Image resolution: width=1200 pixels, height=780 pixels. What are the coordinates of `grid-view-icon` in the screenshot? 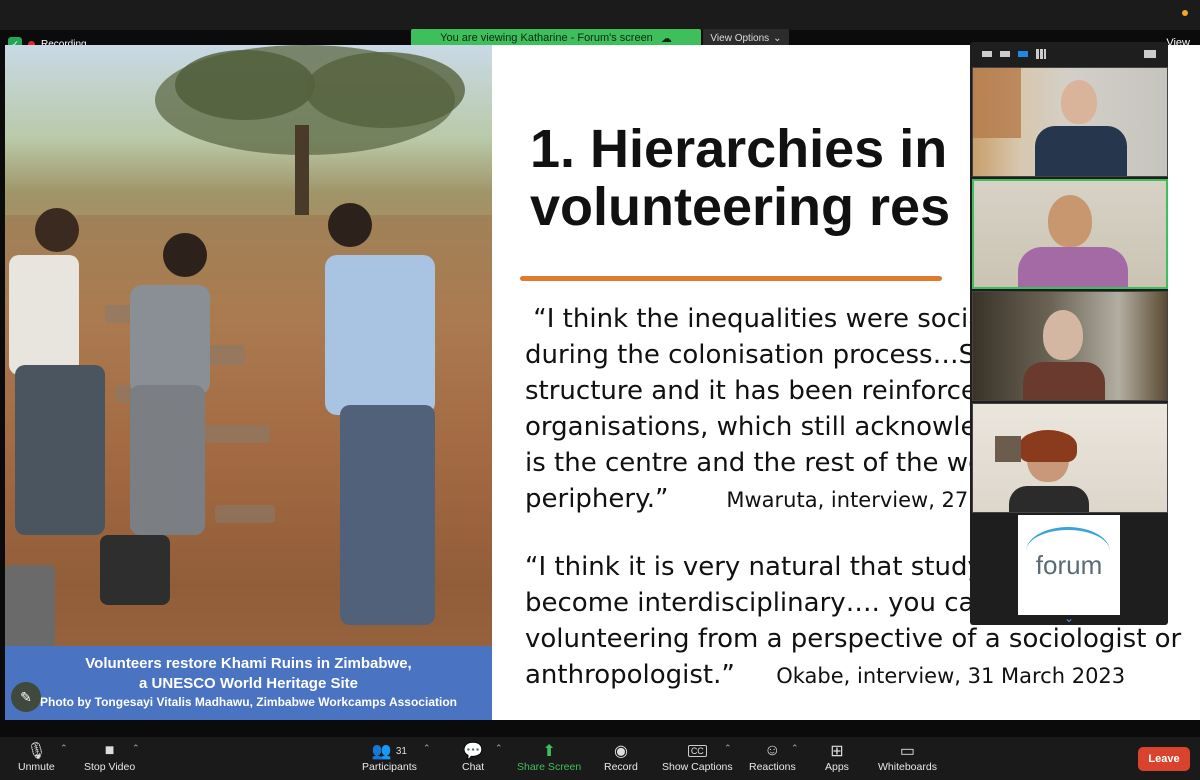 It's located at (1041, 54).